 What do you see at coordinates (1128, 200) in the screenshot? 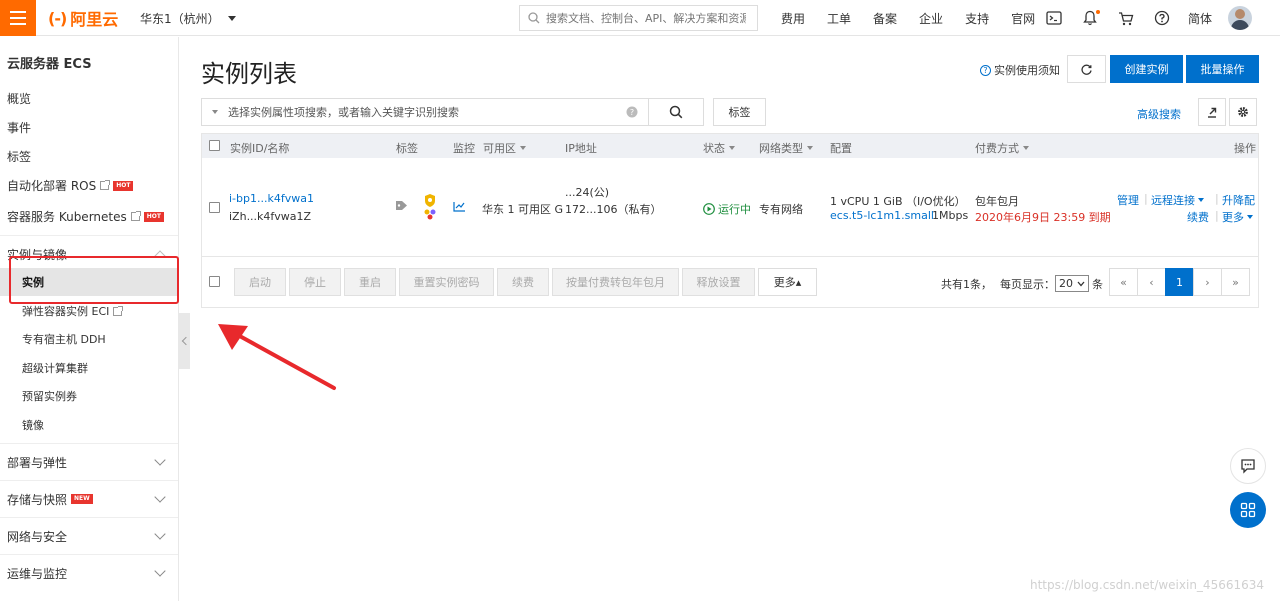
I see `manage-link: 管理` at bounding box center [1128, 200].